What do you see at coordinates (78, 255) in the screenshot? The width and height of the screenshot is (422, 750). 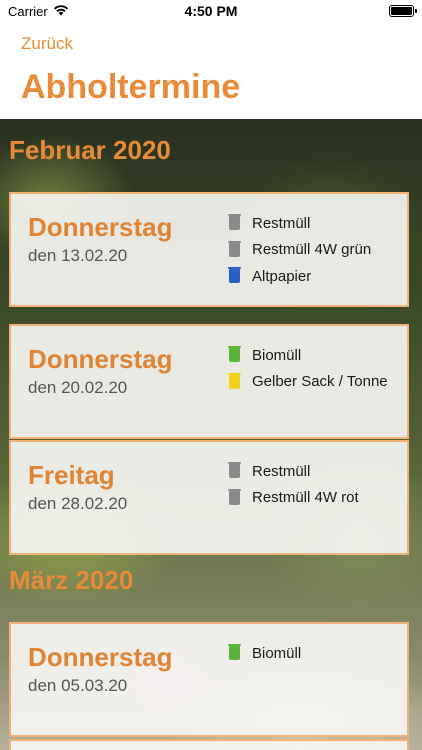 I see `pickup-date: den 13.02.20` at bounding box center [78, 255].